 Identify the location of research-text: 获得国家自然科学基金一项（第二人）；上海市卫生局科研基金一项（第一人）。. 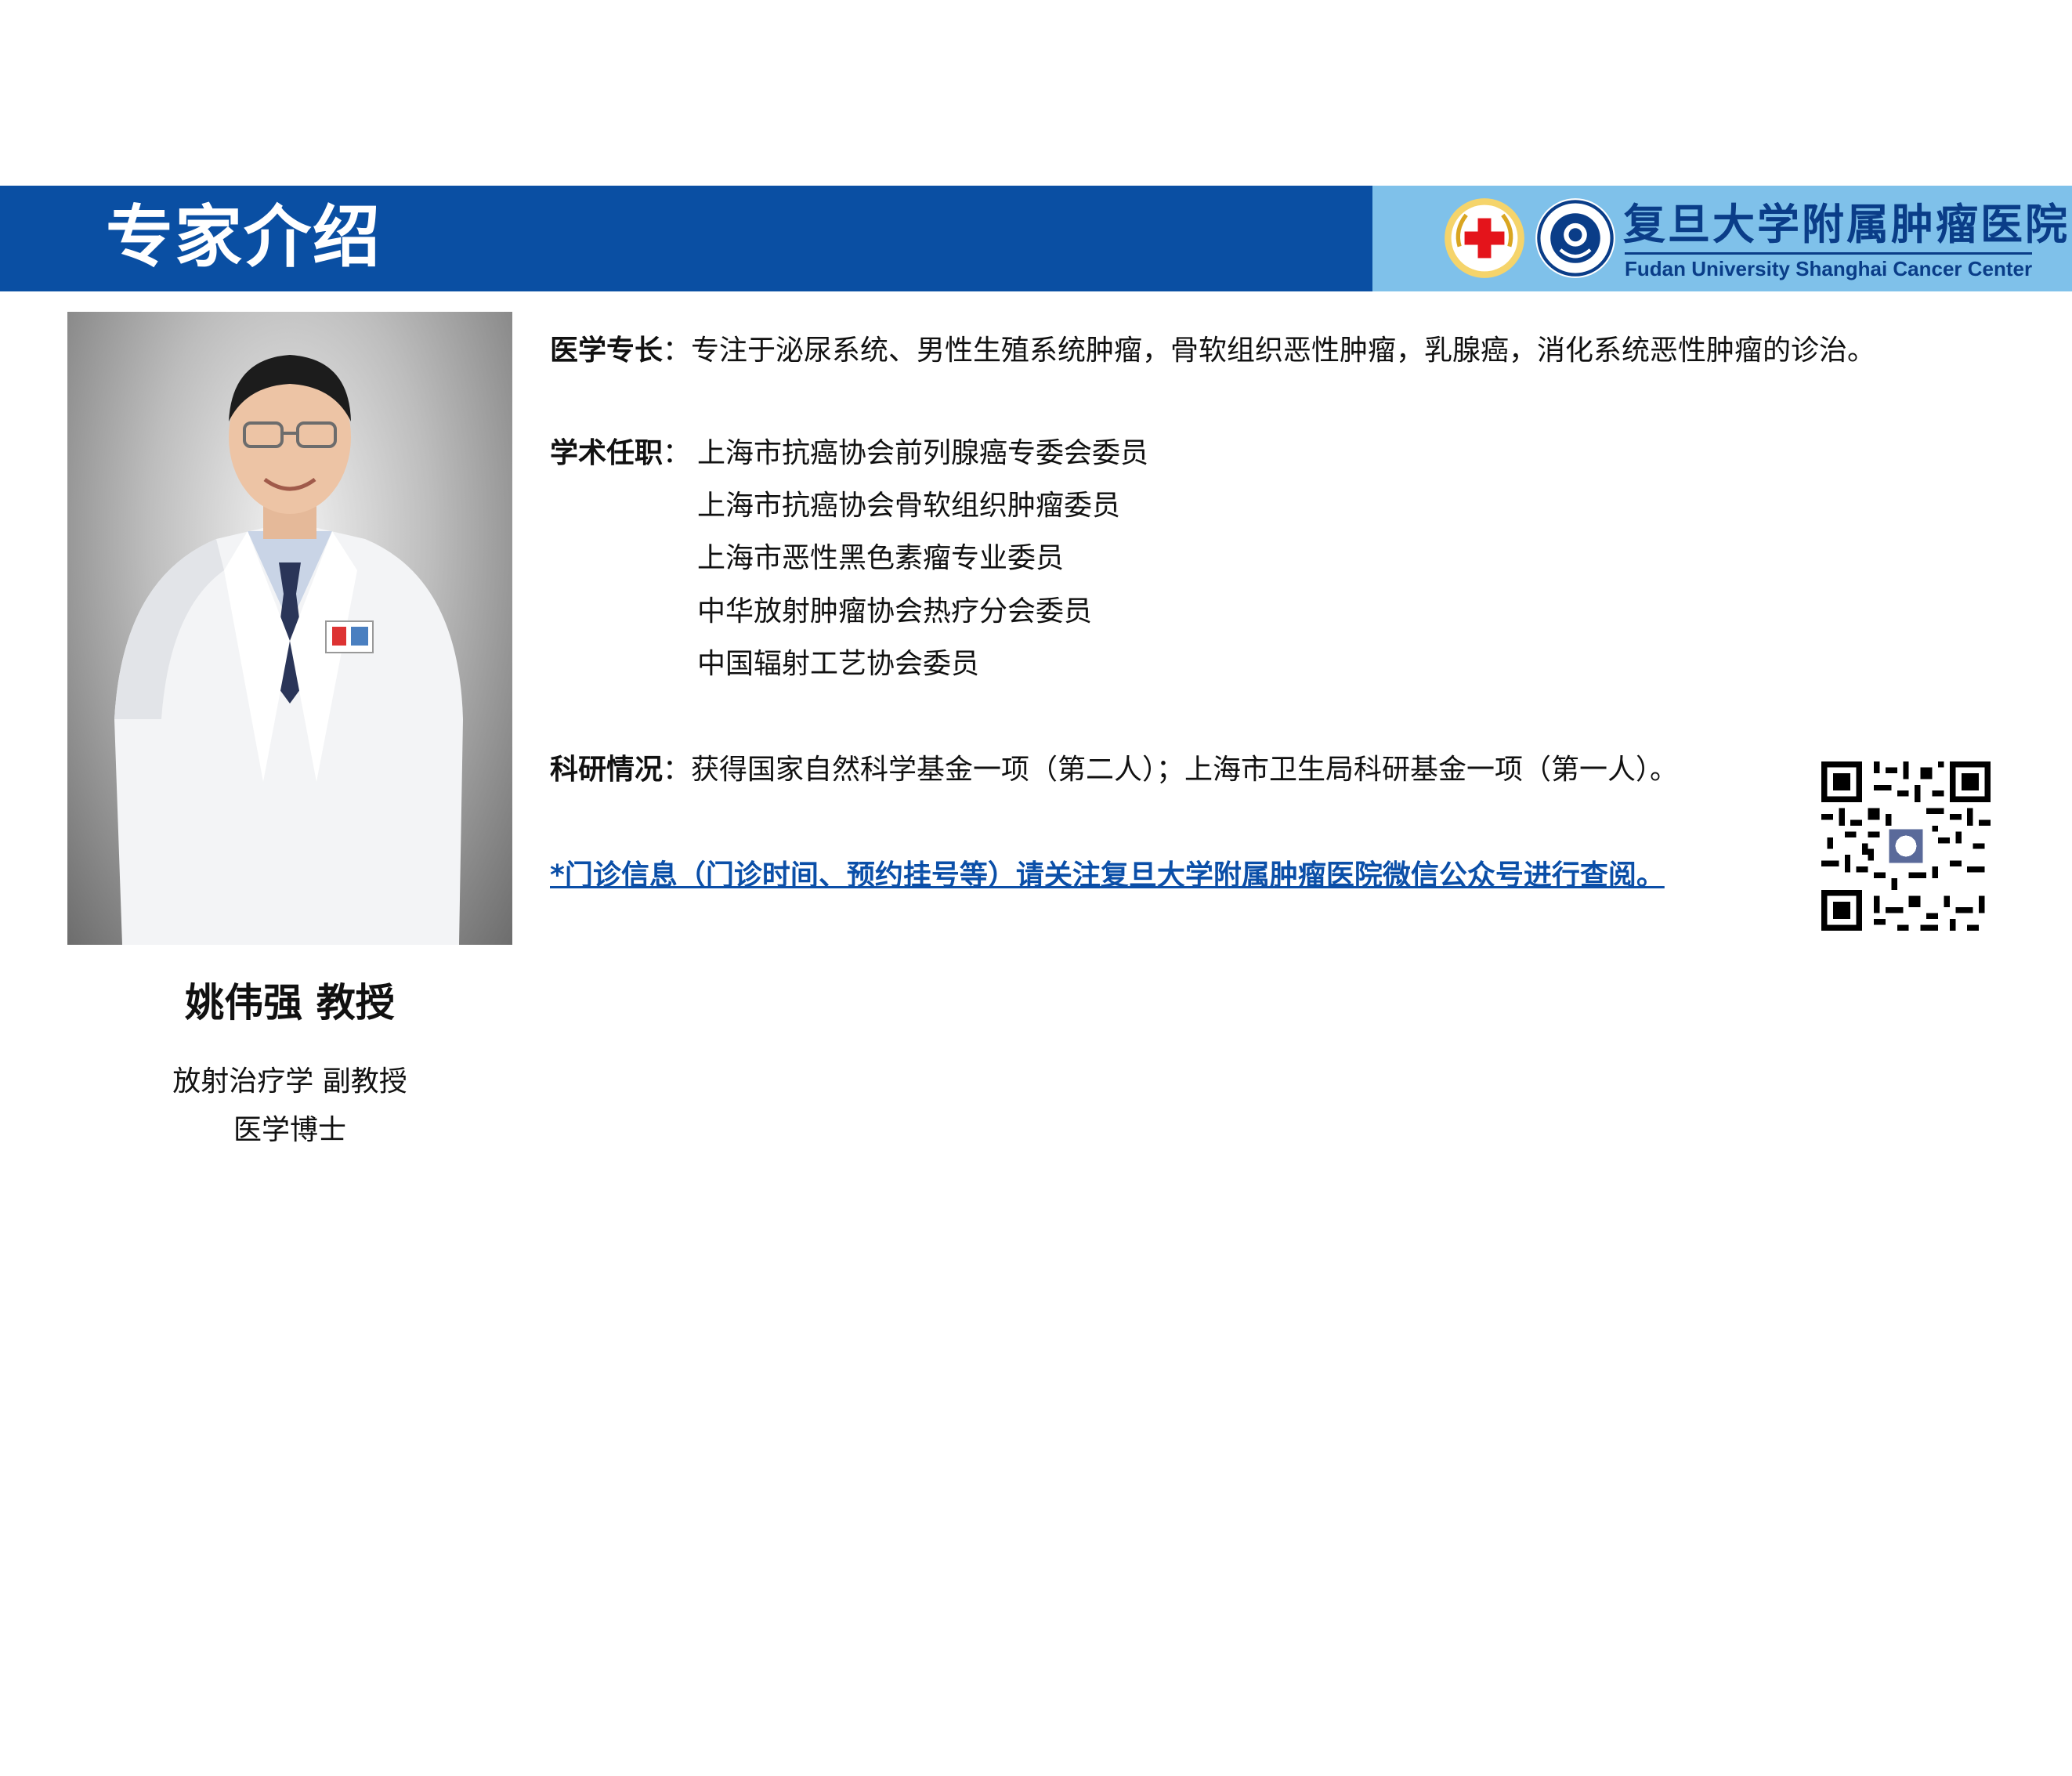
(1185, 770).